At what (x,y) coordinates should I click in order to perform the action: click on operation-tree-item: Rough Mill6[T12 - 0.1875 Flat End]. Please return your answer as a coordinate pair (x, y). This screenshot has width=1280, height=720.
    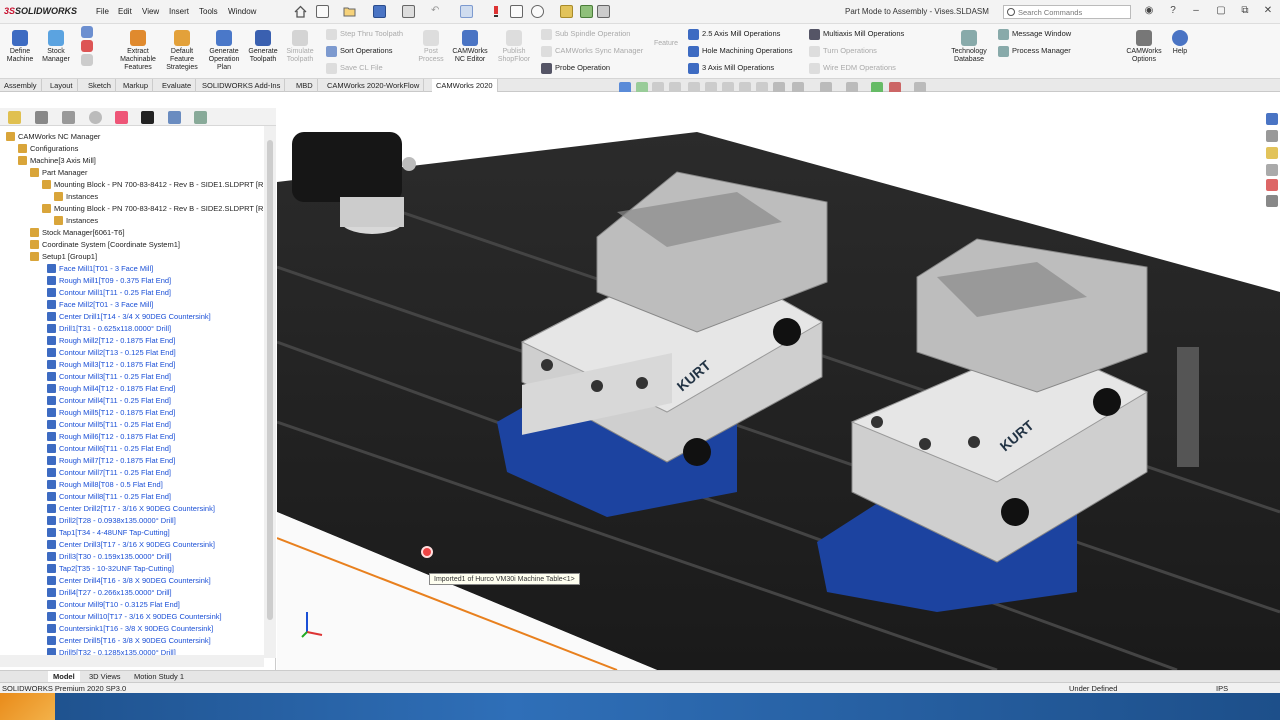
    Looking at the image, I should click on (111, 437).